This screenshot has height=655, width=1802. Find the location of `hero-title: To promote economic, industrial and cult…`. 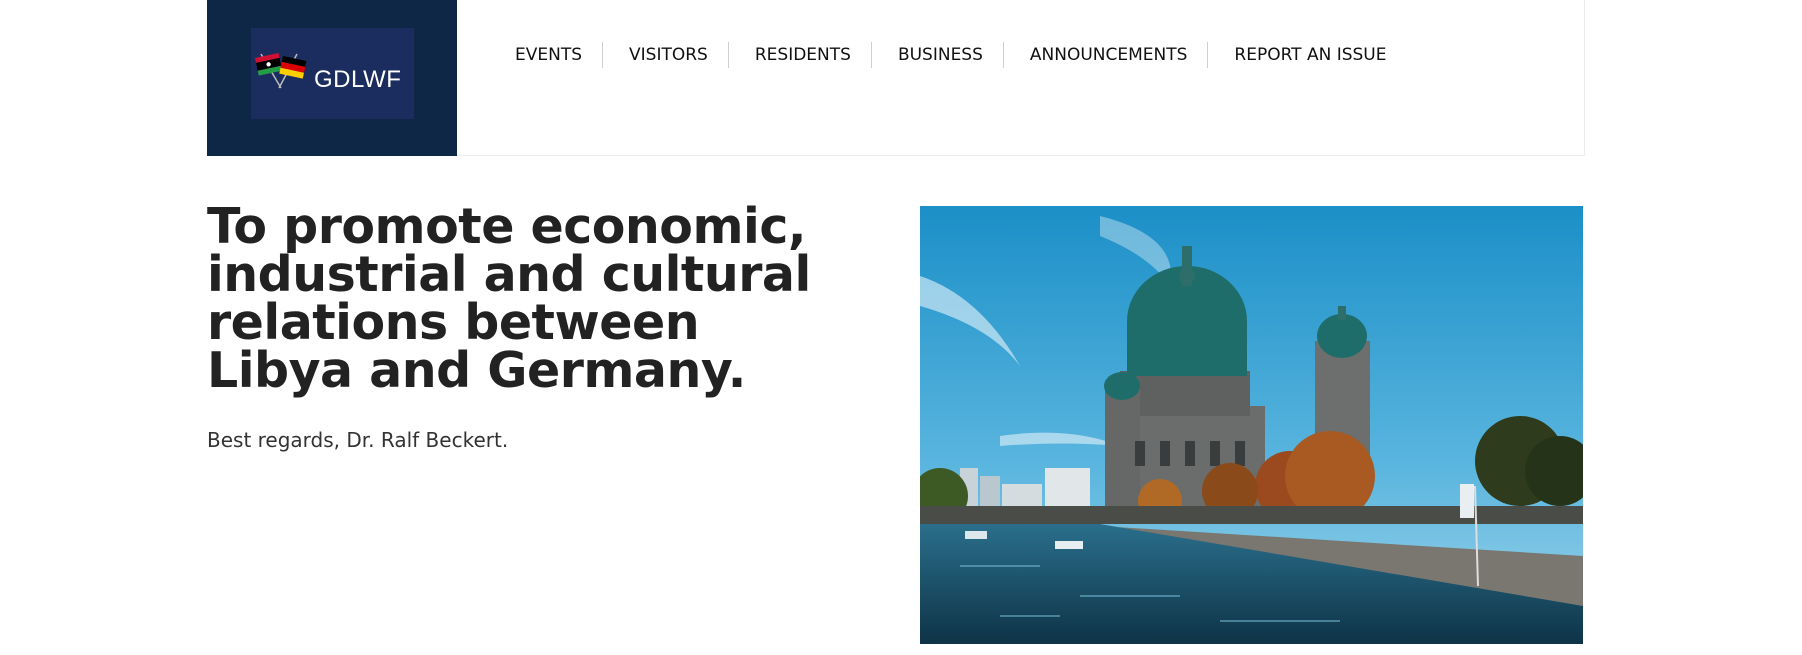

hero-title: To promote economic, industrial and cult… is located at coordinates (509, 298).